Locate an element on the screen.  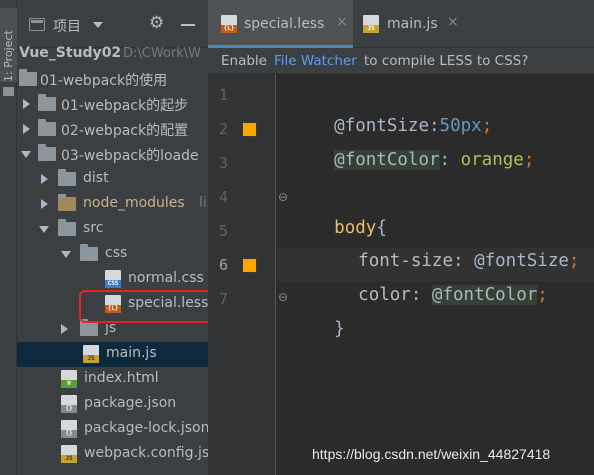
tree-row-file: {} package.json is located at coordinates (112, 404).